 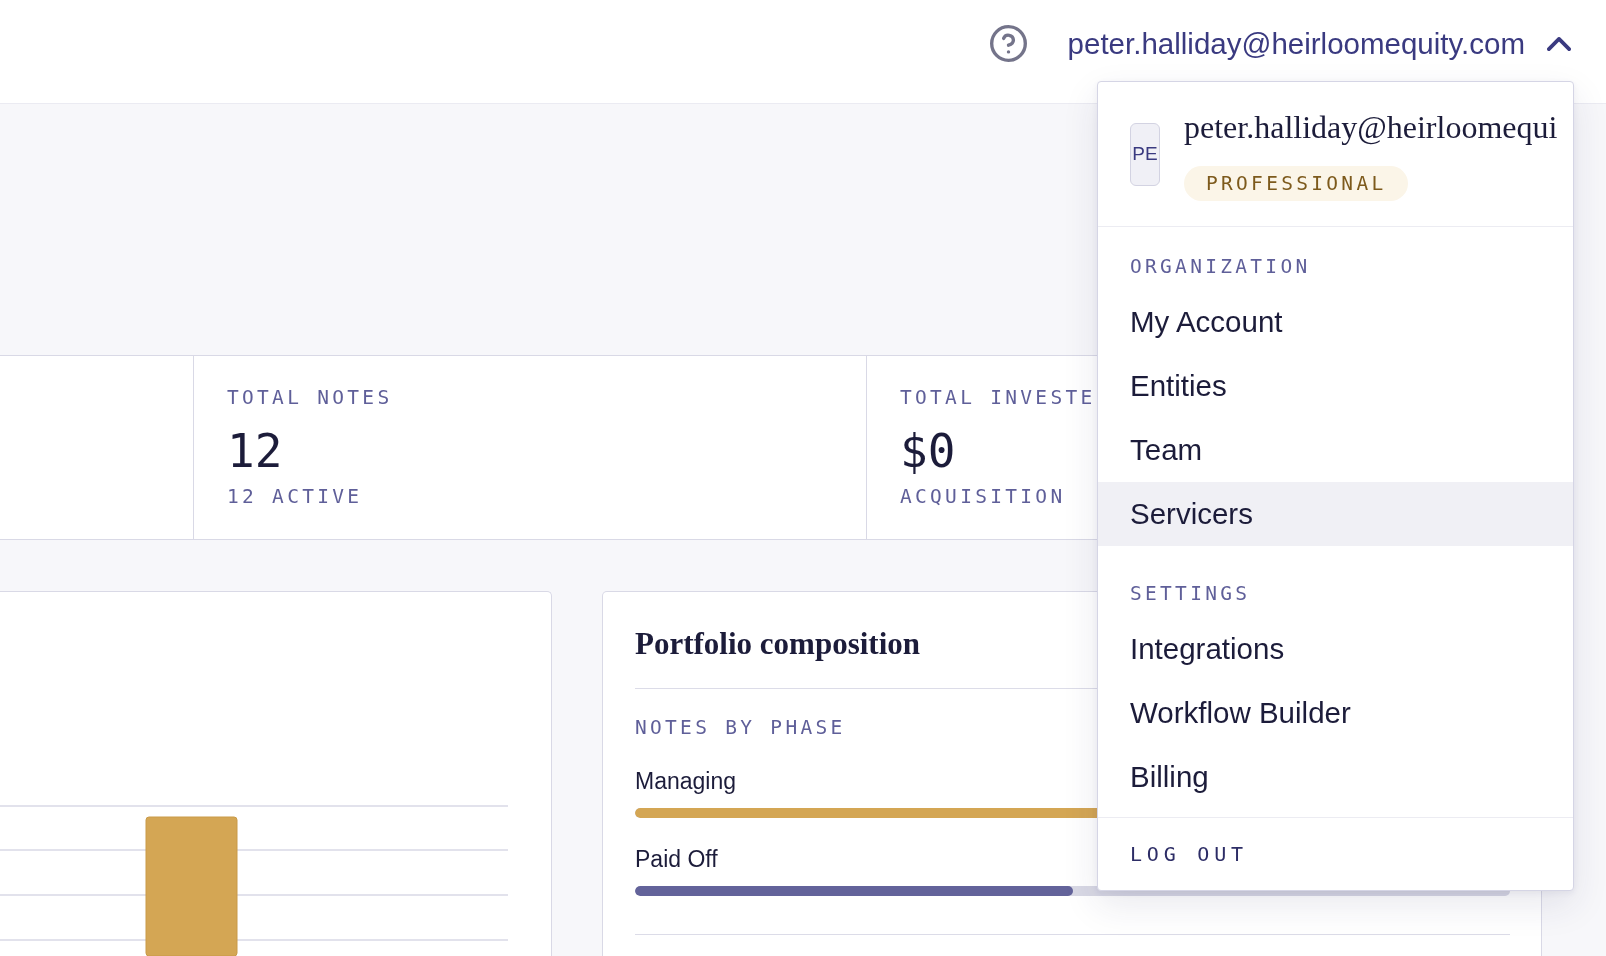 I want to click on menu-section-heading: SETTINGS, so click(x=1190, y=594).